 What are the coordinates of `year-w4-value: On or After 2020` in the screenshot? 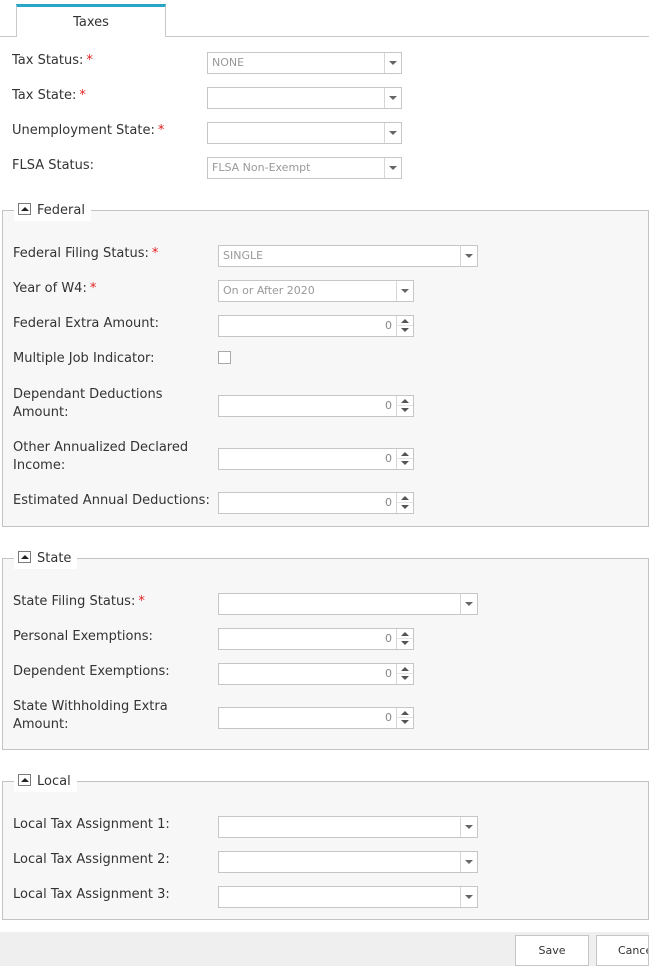 It's located at (269, 290).